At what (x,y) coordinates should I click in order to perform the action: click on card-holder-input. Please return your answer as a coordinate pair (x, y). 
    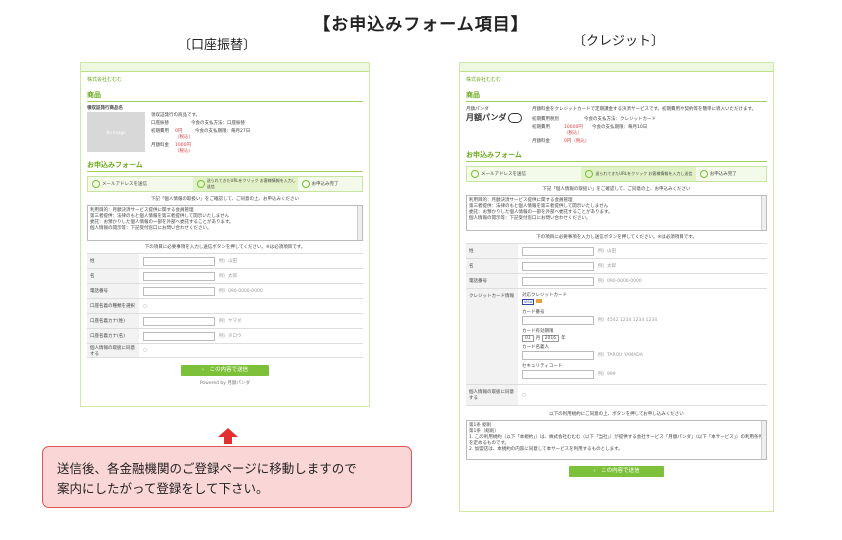
    Looking at the image, I should click on (558, 355).